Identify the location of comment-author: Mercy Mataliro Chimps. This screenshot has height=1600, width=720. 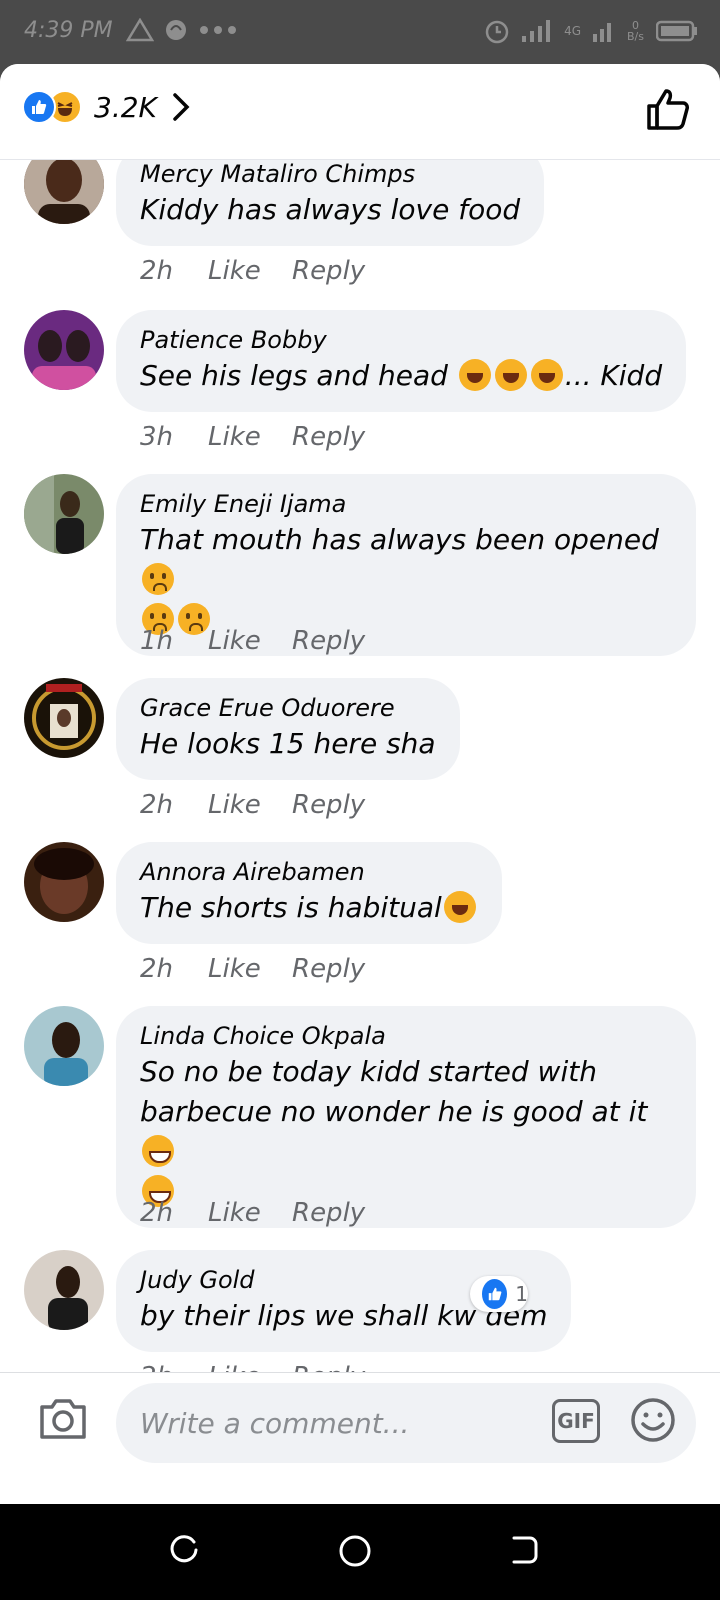
(330, 175).